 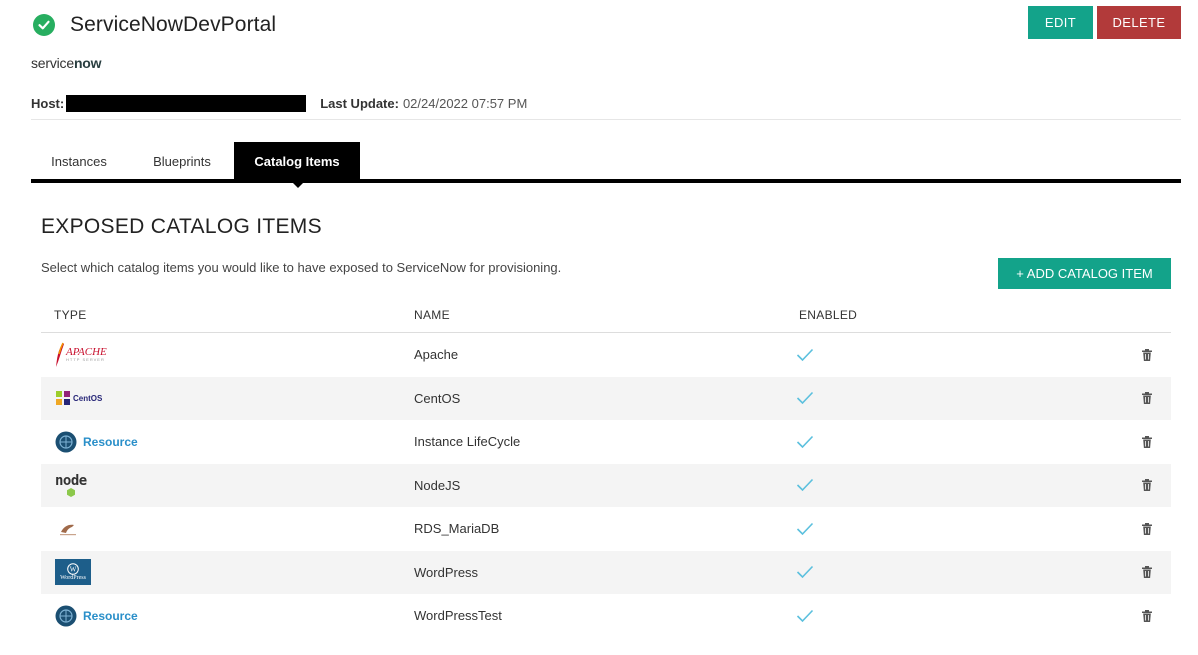 What do you see at coordinates (298, 184) in the screenshot?
I see `active-tab-caret` at bounding box center [298, 184].